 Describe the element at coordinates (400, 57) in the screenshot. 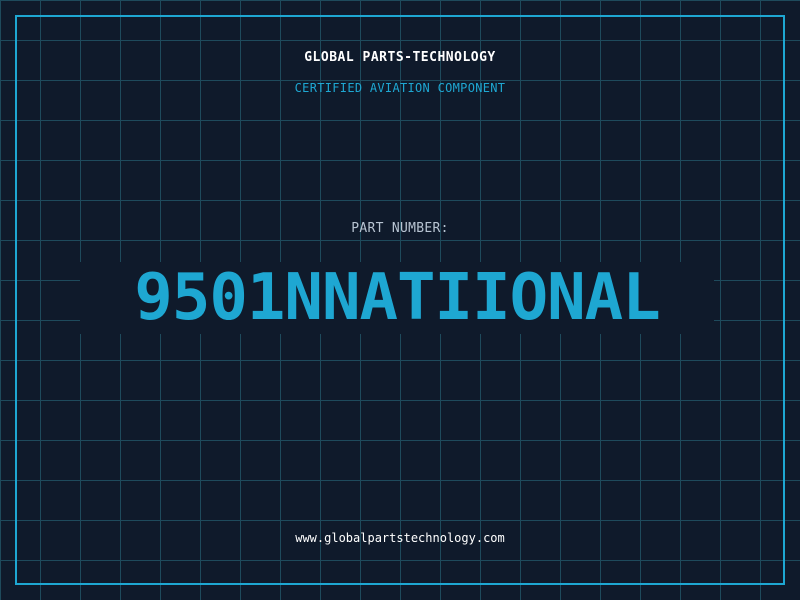

I see `company-name: GLOBAL PARTS-TECHNOLOGY` at that location.